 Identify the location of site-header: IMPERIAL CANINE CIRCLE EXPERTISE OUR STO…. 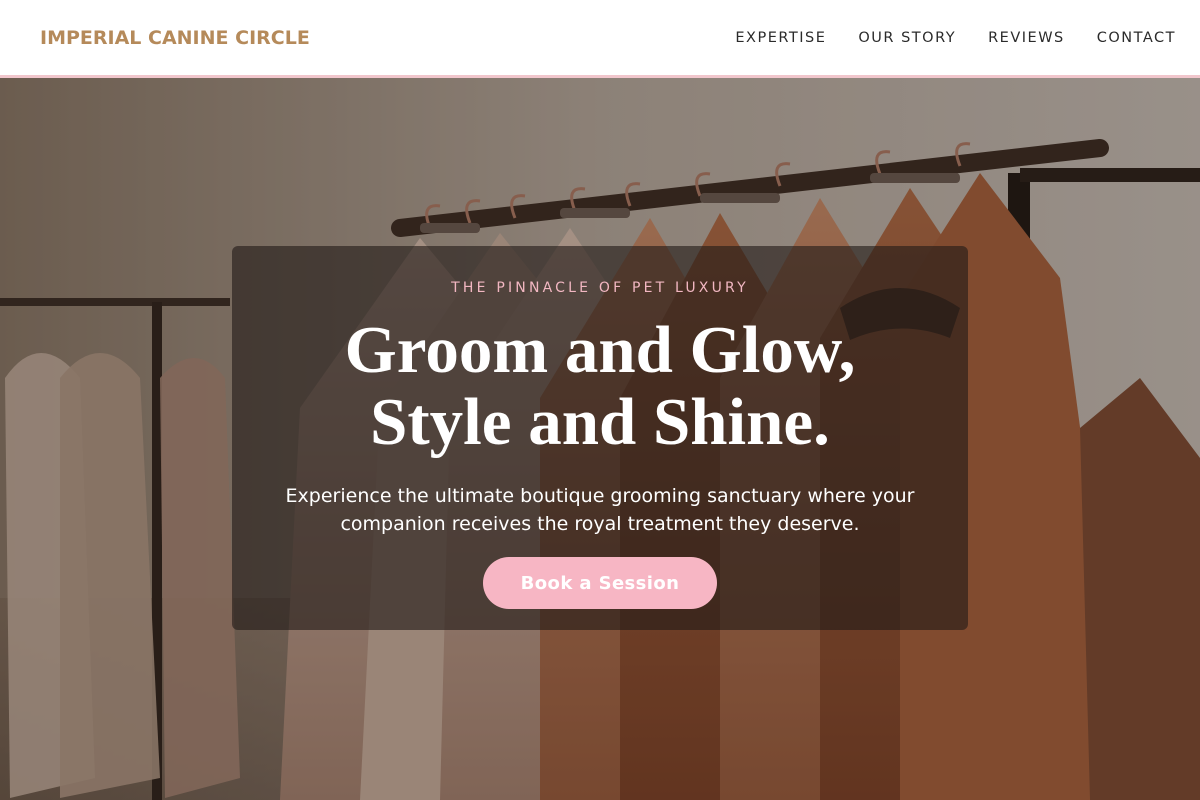
(600, 39).